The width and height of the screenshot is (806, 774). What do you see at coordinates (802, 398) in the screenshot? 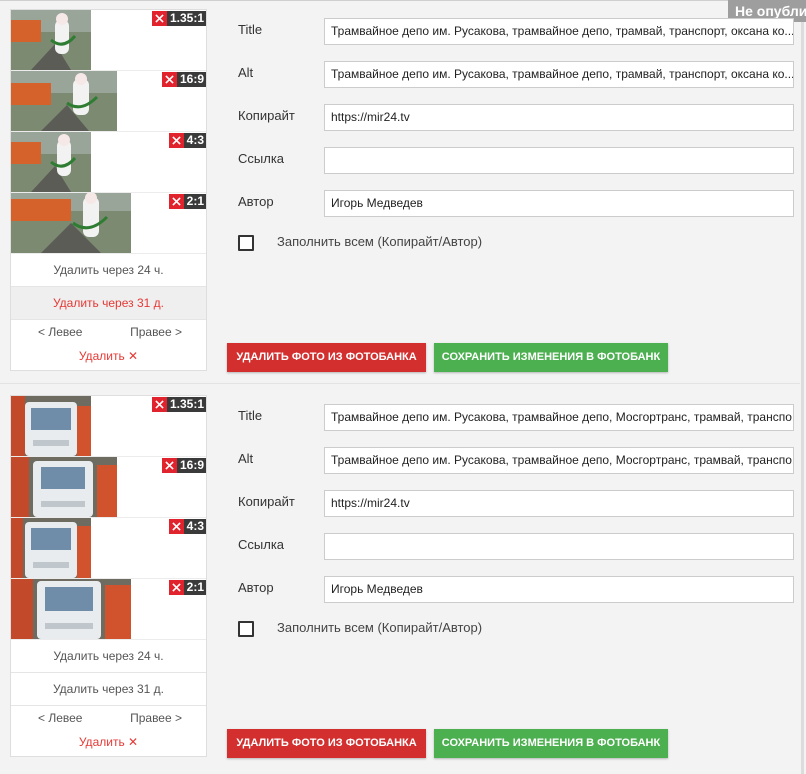
I see `scroll-rail` at bounding box center [802, 398].